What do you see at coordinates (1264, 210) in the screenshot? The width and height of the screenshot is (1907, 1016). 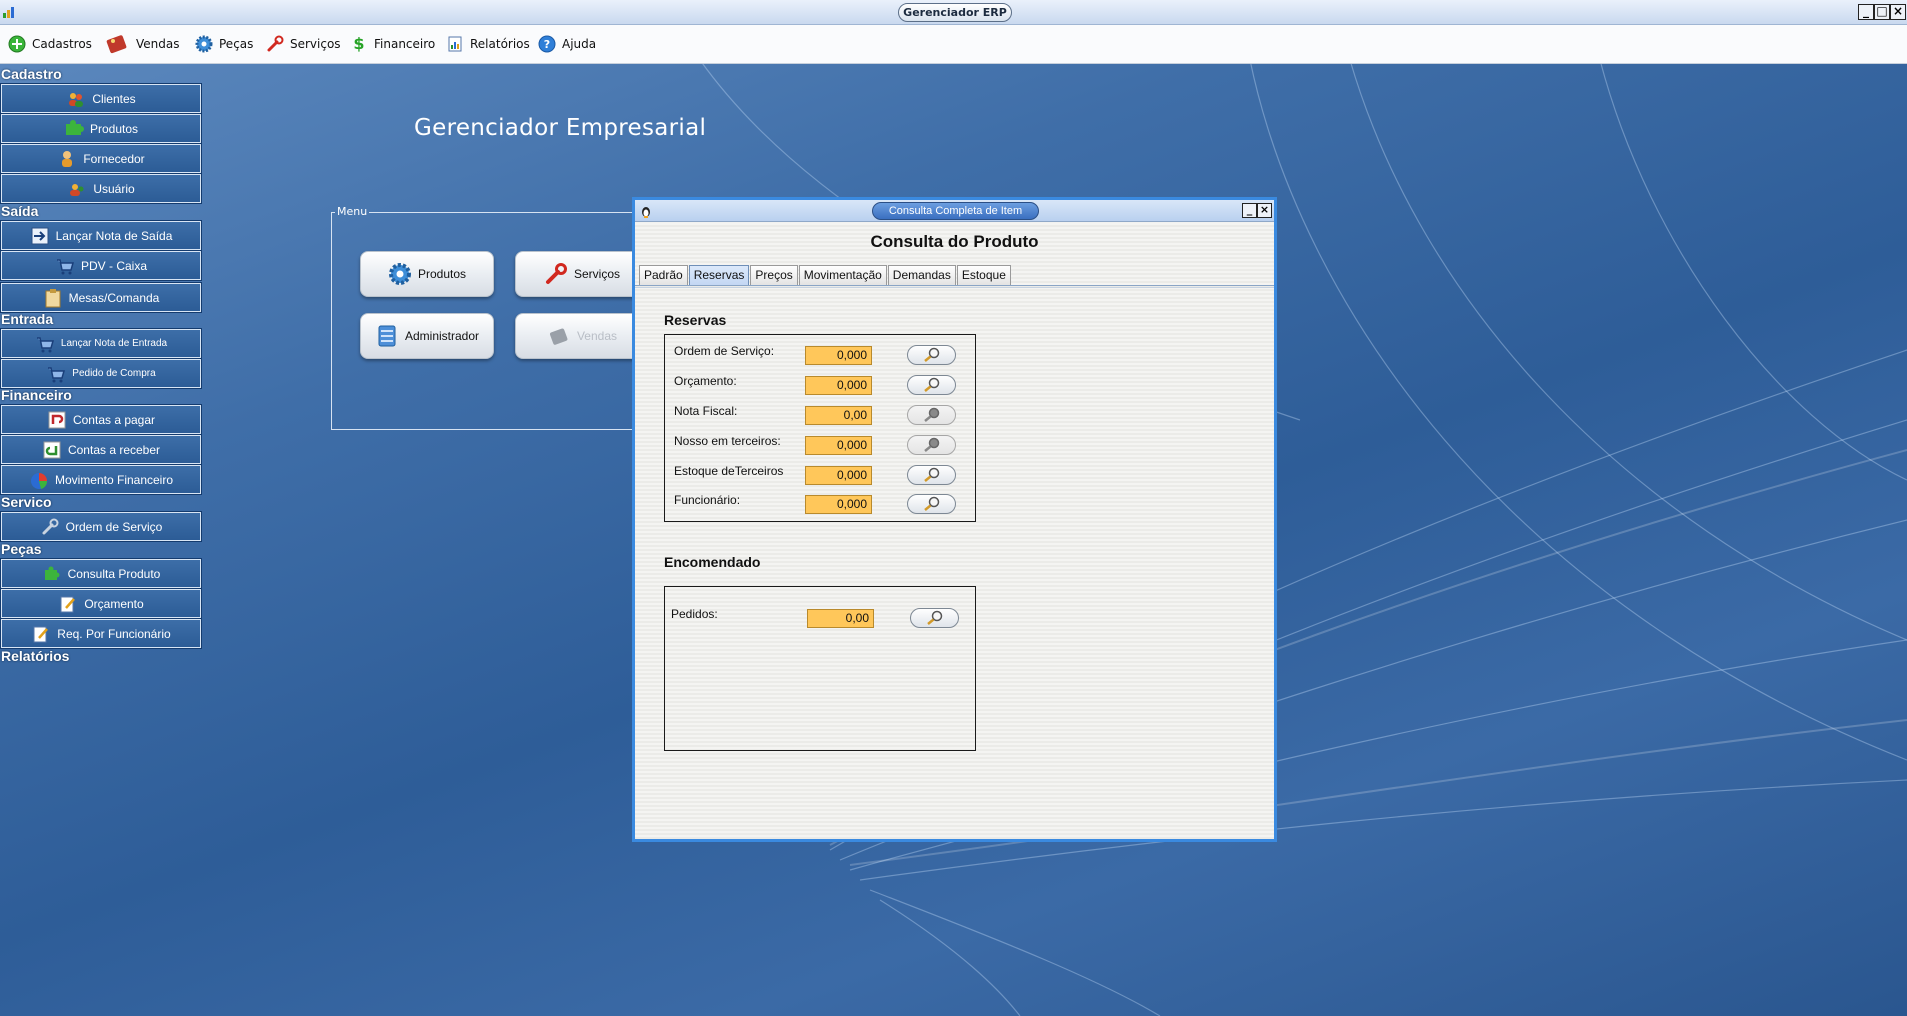 I see `consulta-close-button: ×` at bounding box center [1264, 210].